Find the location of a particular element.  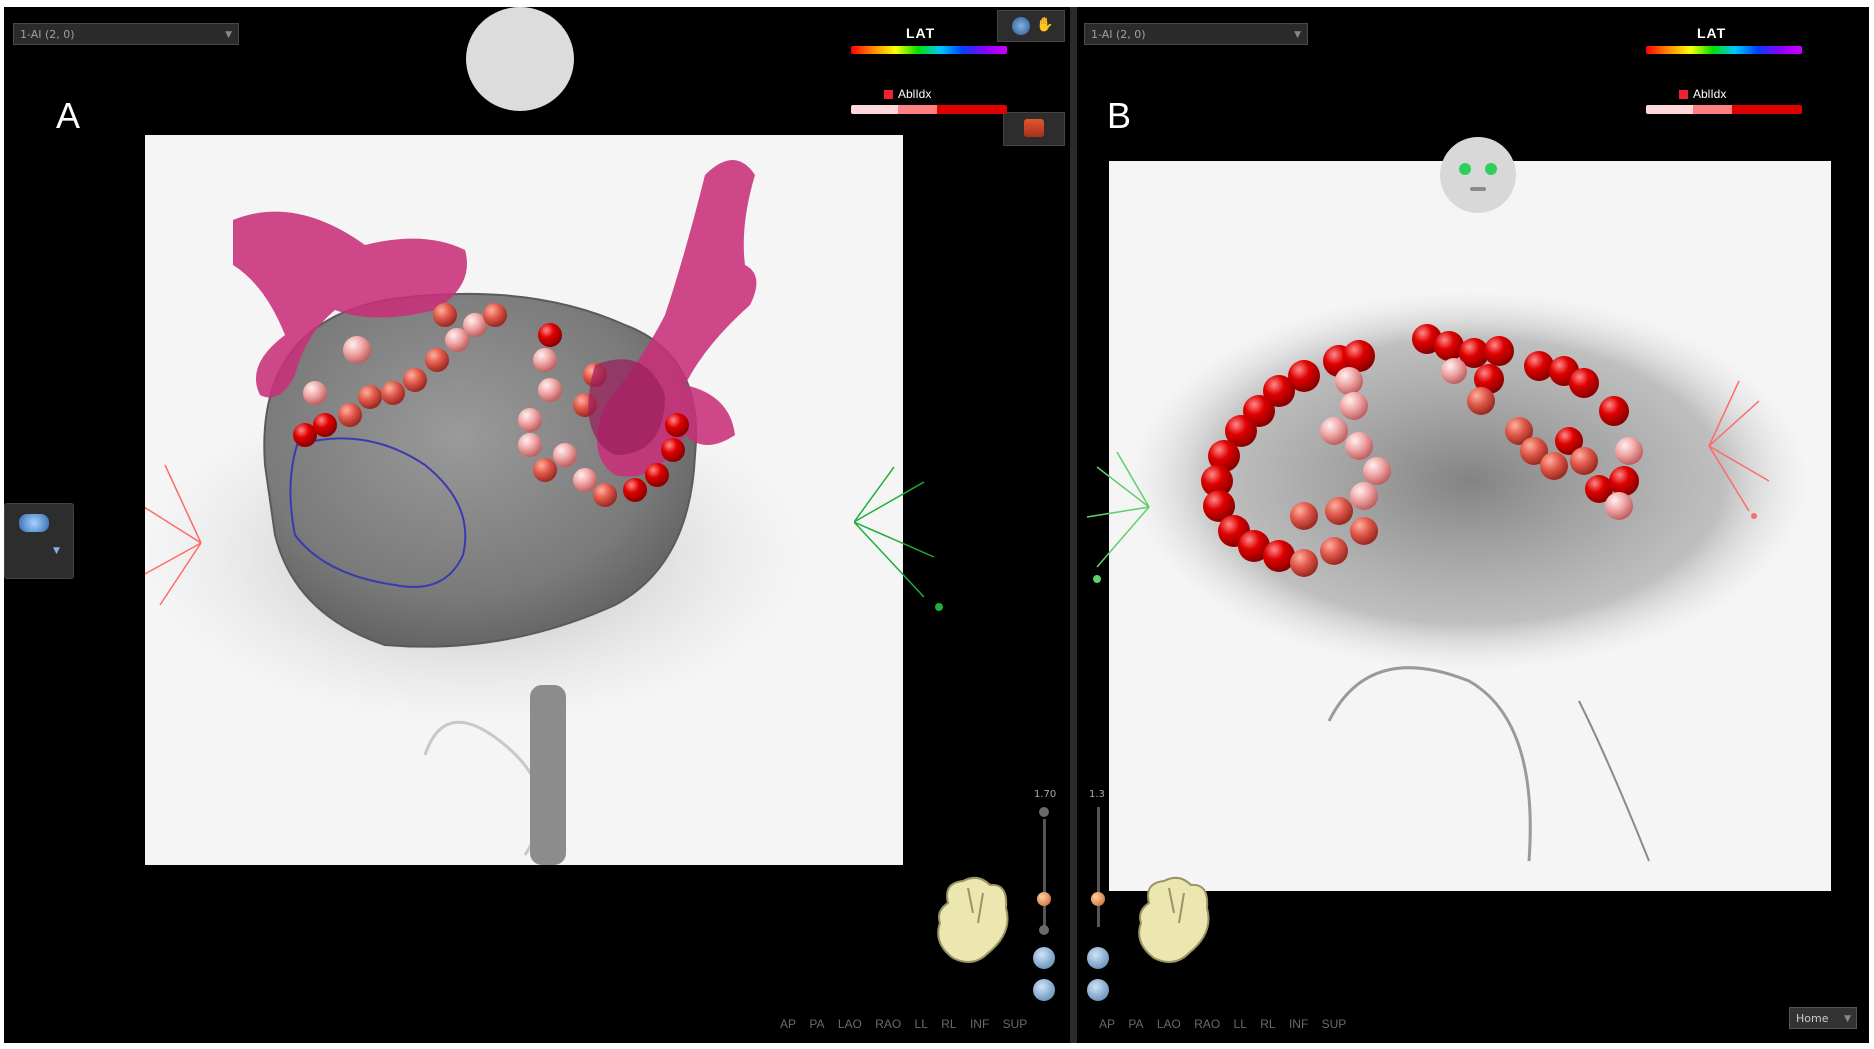

zoom-value-a: 1.70 is located at coordinates (1045, 794).